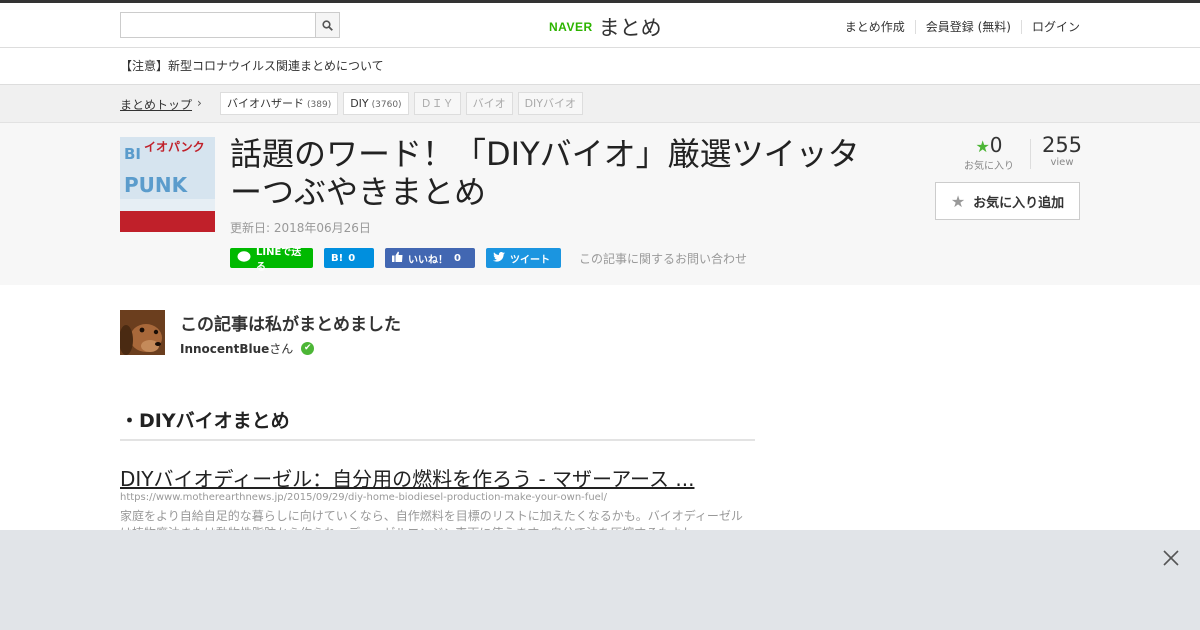  Describe the element at coordinates (545, 173) in the screenshot. I see `article-title: 話題のワード！「DIYバイオ」厳選ツイッターつぶやきまとめ` at that location.